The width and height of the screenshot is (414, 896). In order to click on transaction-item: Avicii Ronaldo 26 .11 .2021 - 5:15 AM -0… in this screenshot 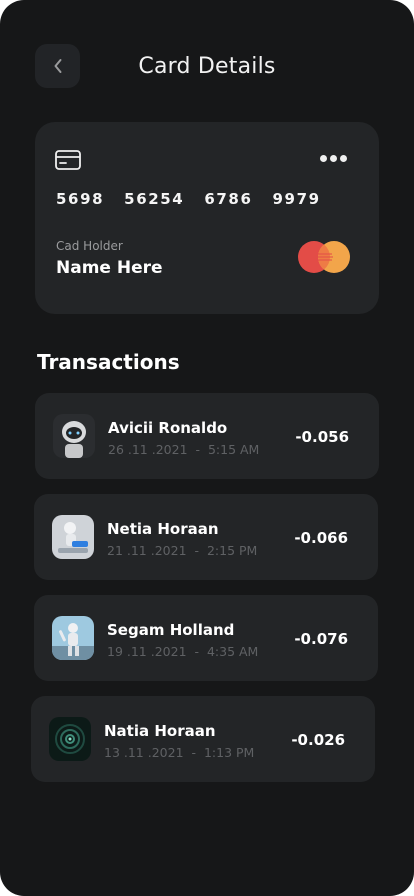, I will do `click(207, 436)`.